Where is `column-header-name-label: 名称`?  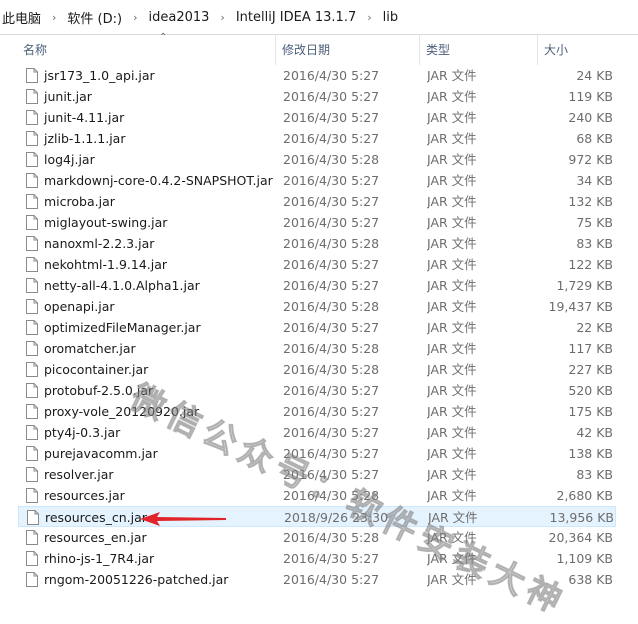
column-header-name-label: 名称 is located at coordinates (35, 50).